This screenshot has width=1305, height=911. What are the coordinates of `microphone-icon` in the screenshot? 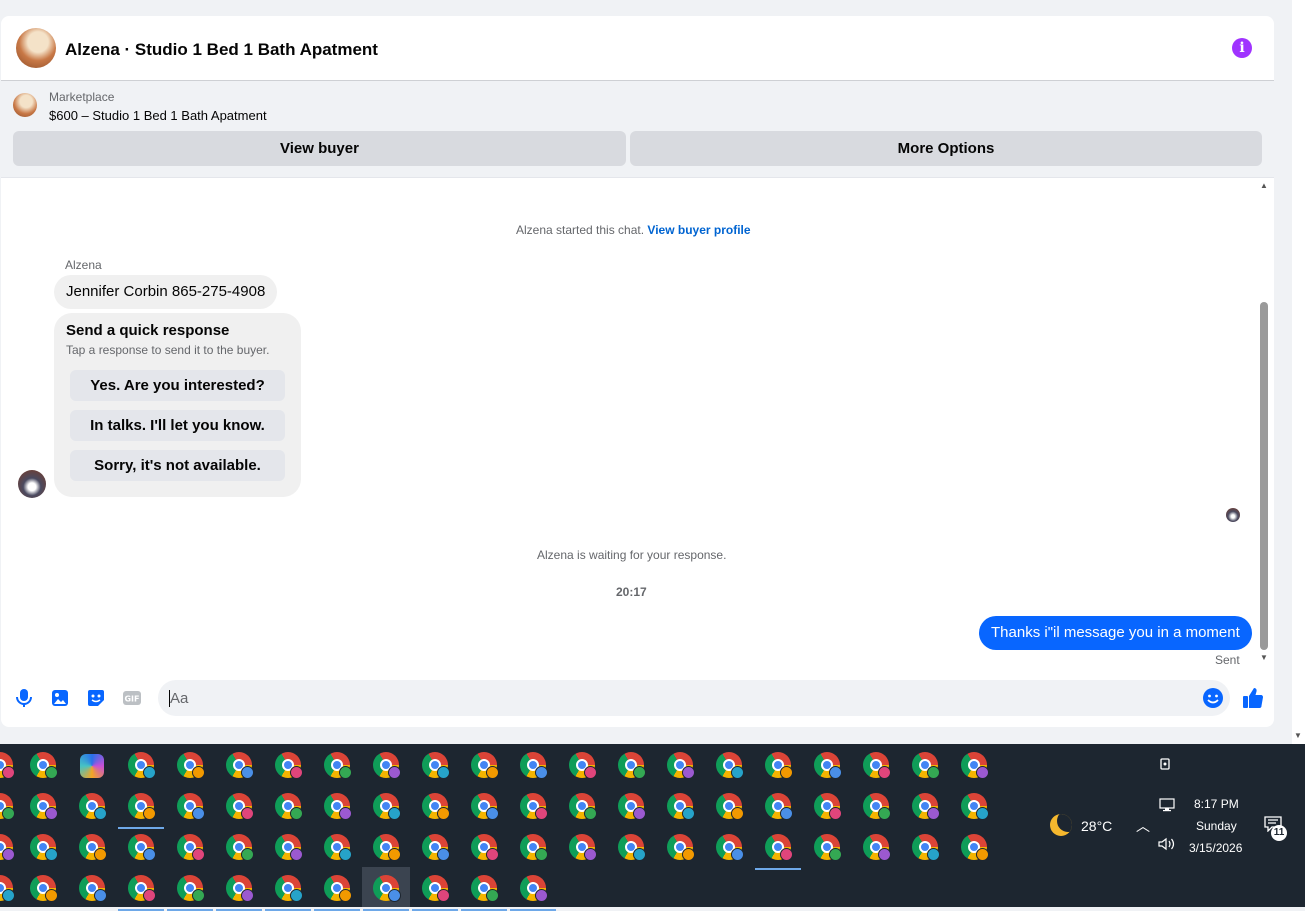 It's located at (24, 698).